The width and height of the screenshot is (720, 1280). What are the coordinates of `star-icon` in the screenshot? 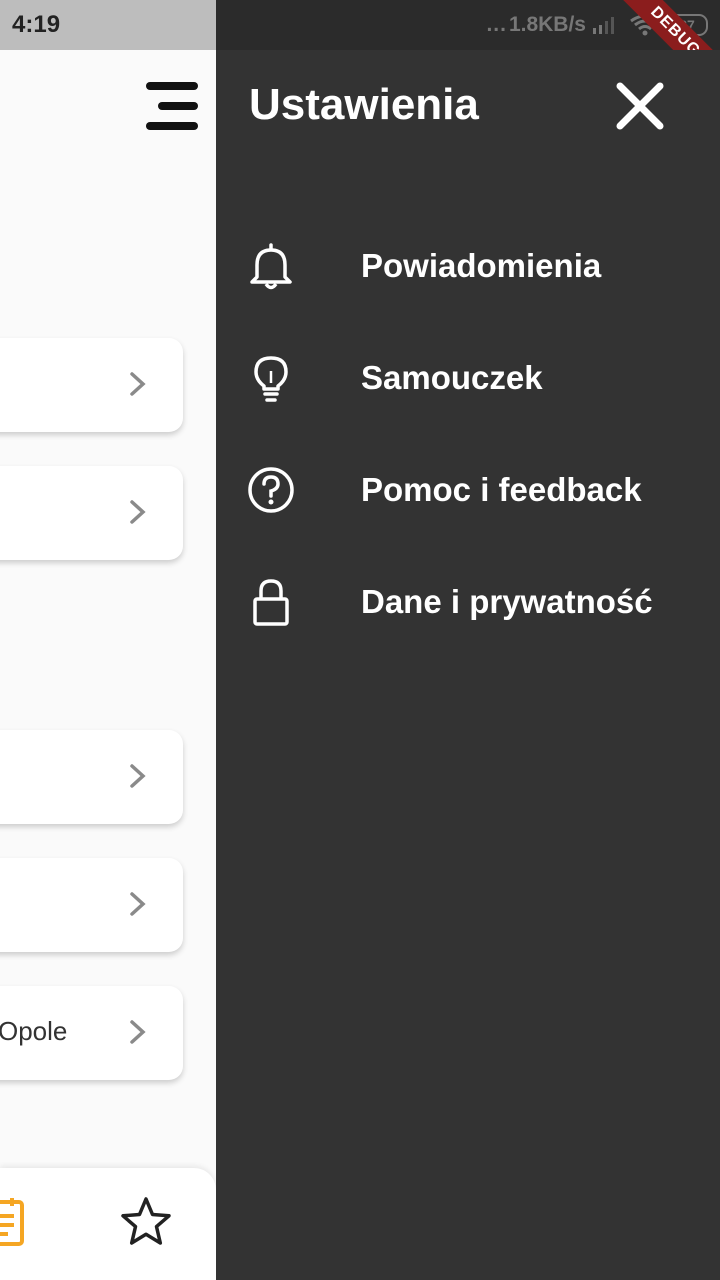 It's located at (146, 1222).